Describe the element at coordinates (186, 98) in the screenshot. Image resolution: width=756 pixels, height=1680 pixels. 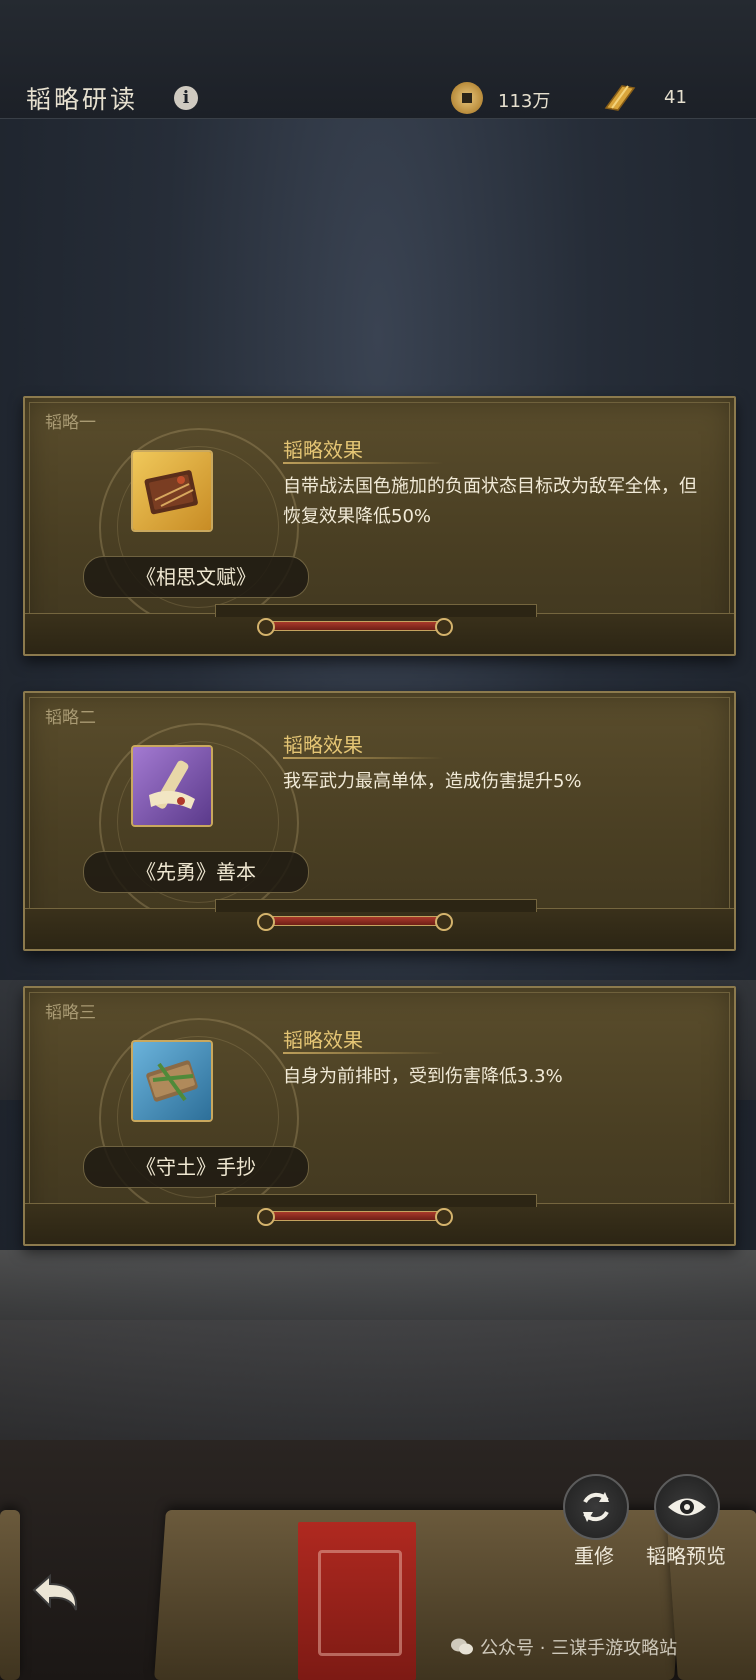
I see `info-icon: i` at that location.